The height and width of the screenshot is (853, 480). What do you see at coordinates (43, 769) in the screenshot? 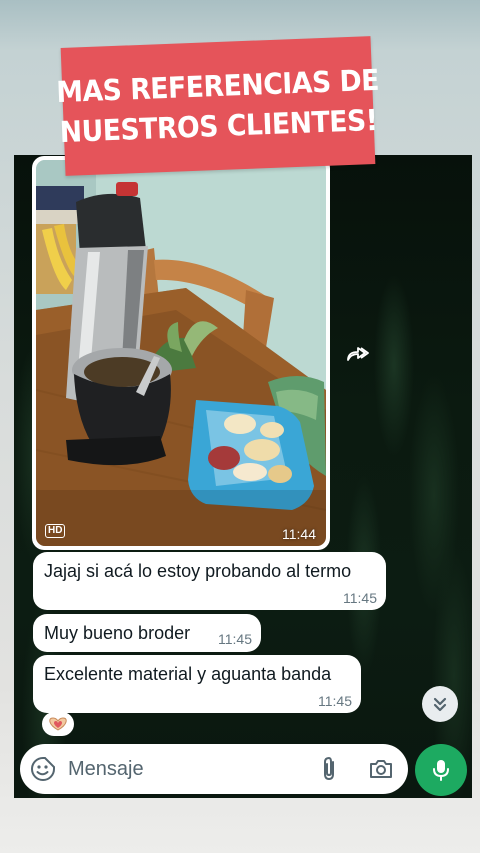
I see `sticker-icon` at bounding box center [43, 769].